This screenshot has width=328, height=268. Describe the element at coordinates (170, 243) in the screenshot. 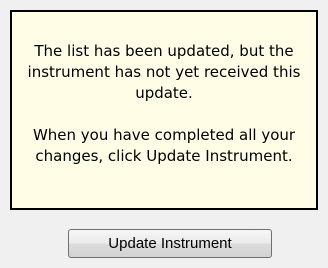

I see `update-instrument-button: Update Instrument` at that location.